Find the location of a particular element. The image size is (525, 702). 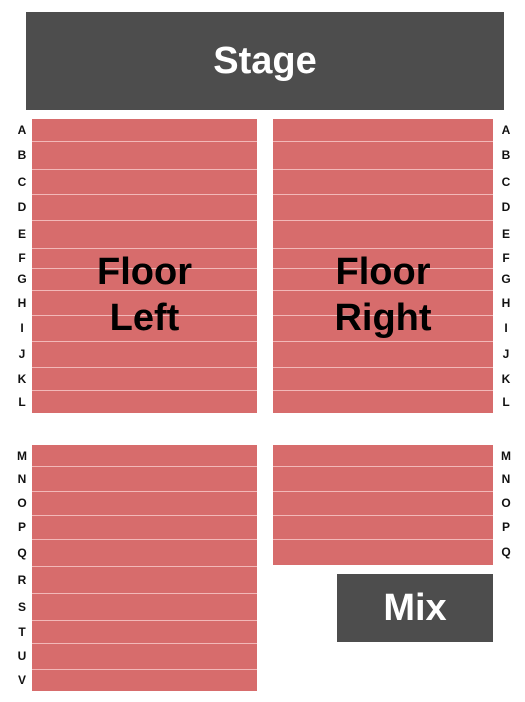

row-label-left-f: F is located at coordinates (22, 258).